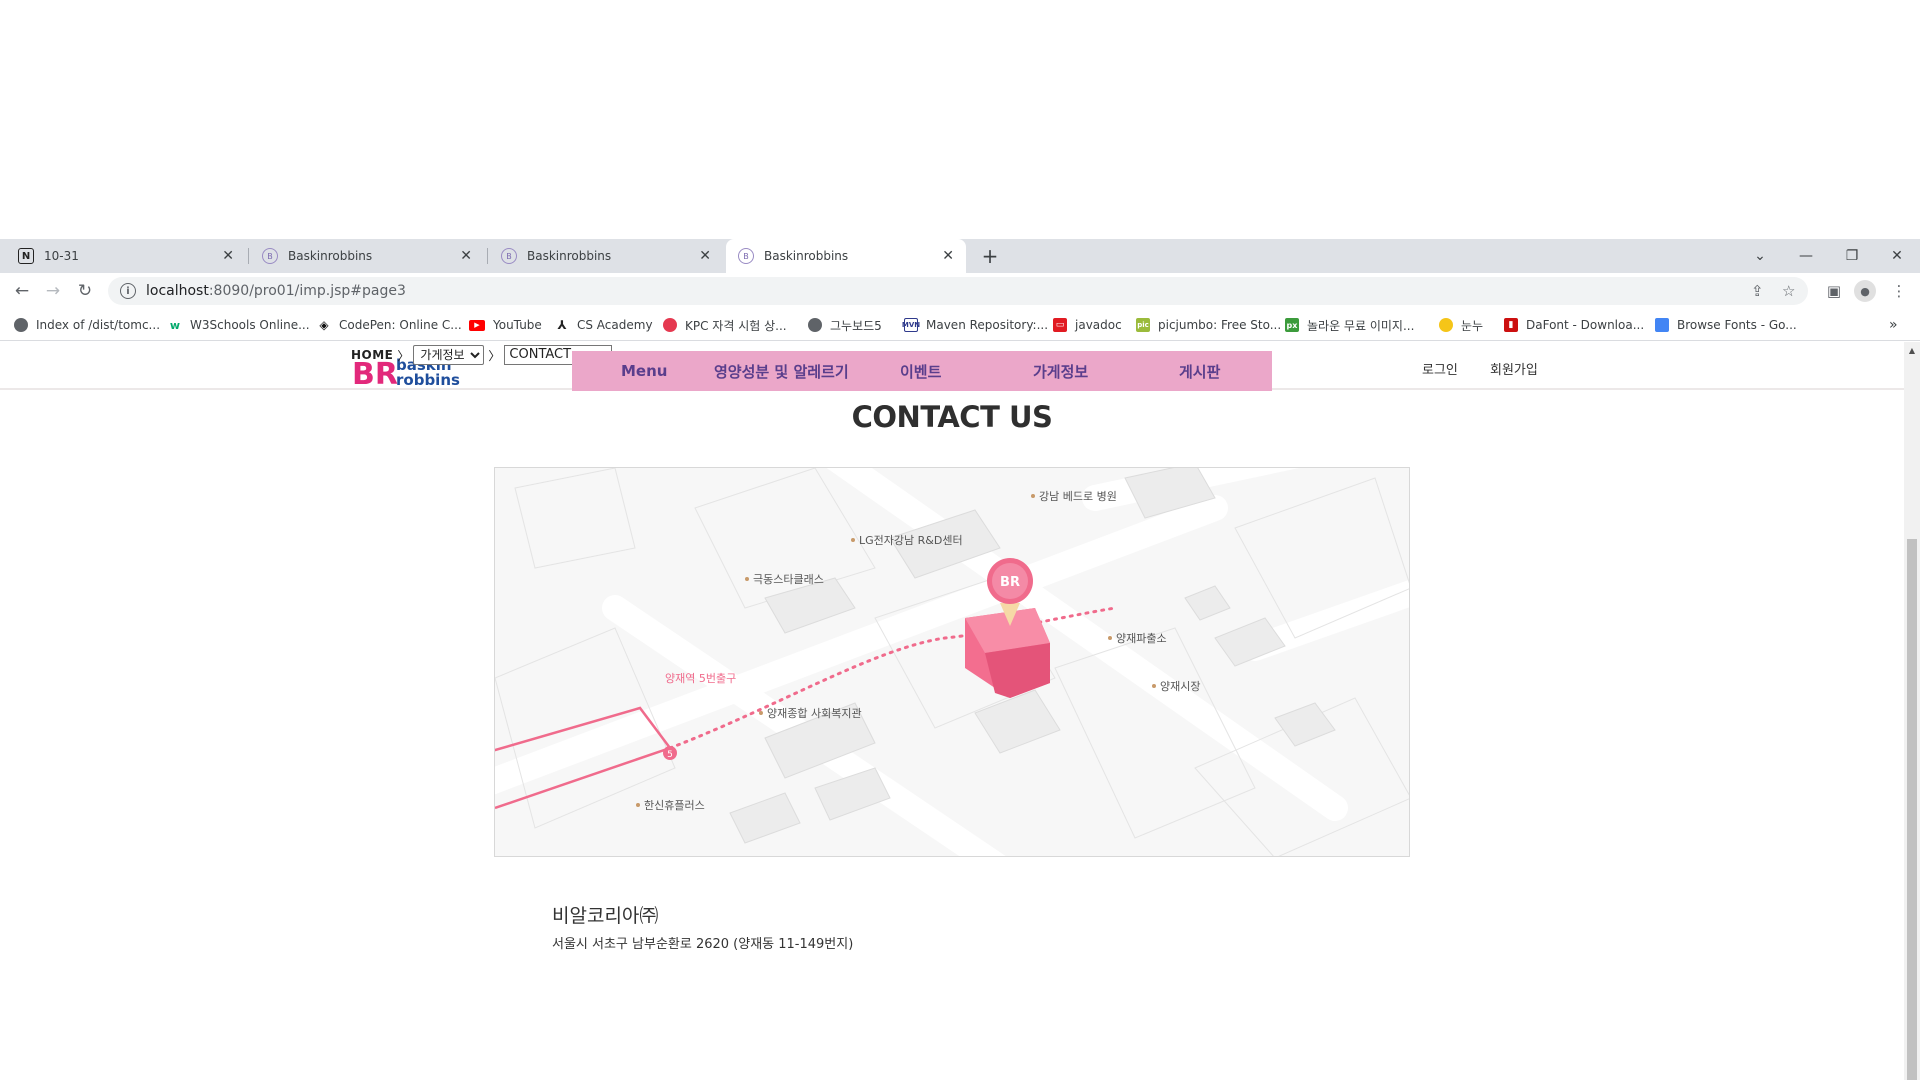 This screenshot has width=1920, height=1080. What do you see at coordinates (1292, 325) in the screenshot?
I see `pixabay-icon: px` at bounding box center [1292, 325].